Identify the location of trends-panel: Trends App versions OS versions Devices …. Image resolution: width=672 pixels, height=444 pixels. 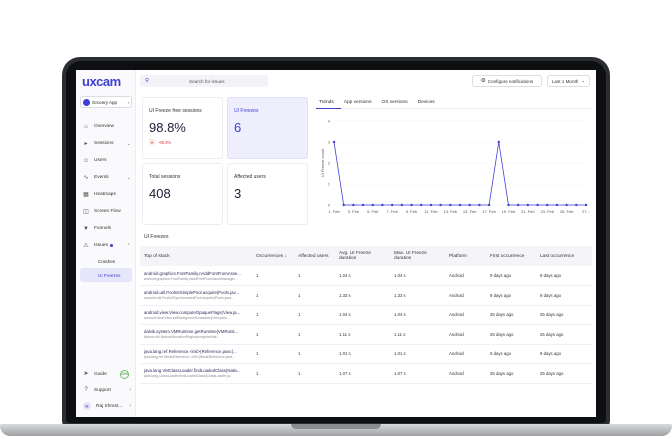
(454, 159).